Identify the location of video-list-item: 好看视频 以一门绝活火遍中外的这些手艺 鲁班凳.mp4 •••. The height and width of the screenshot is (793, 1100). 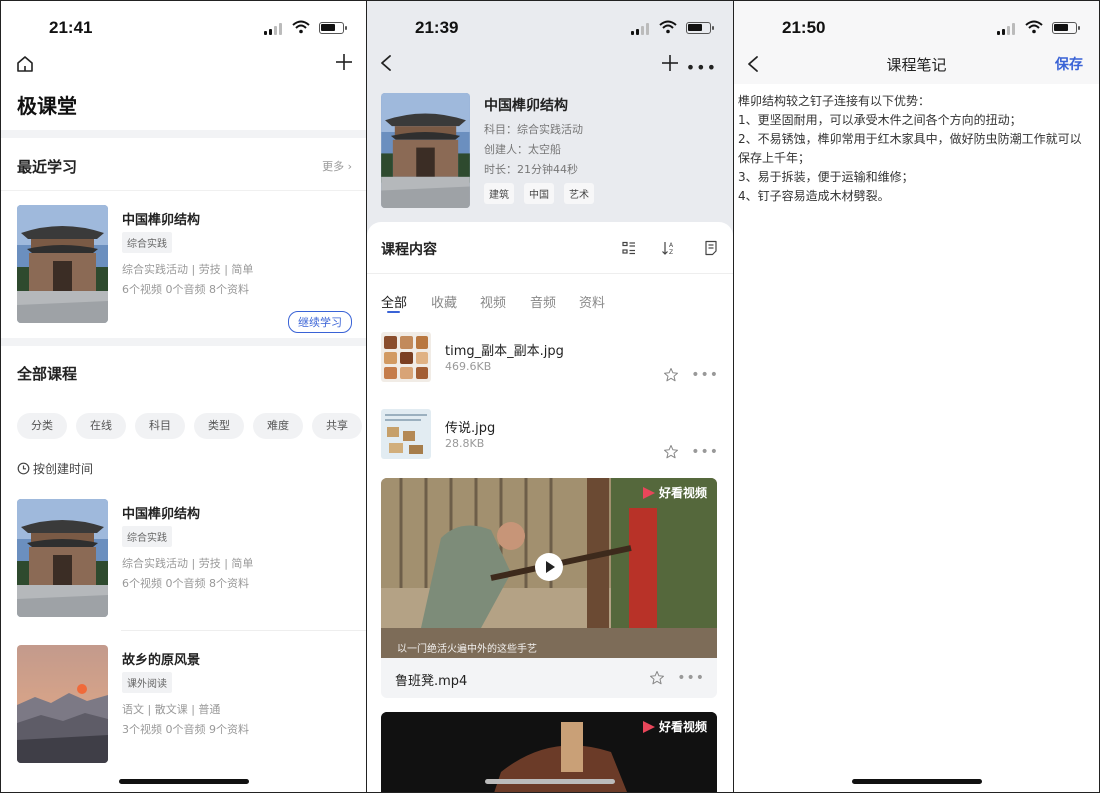
(549, 588).